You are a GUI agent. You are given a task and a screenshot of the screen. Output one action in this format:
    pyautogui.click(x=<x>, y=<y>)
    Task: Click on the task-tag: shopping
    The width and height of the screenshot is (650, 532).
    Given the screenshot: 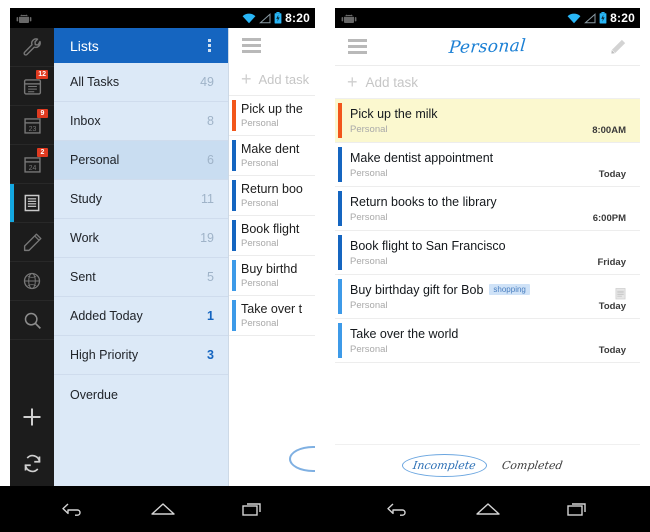 What is the action you would take?
    pyautogui.click(x=509, y=289)
    